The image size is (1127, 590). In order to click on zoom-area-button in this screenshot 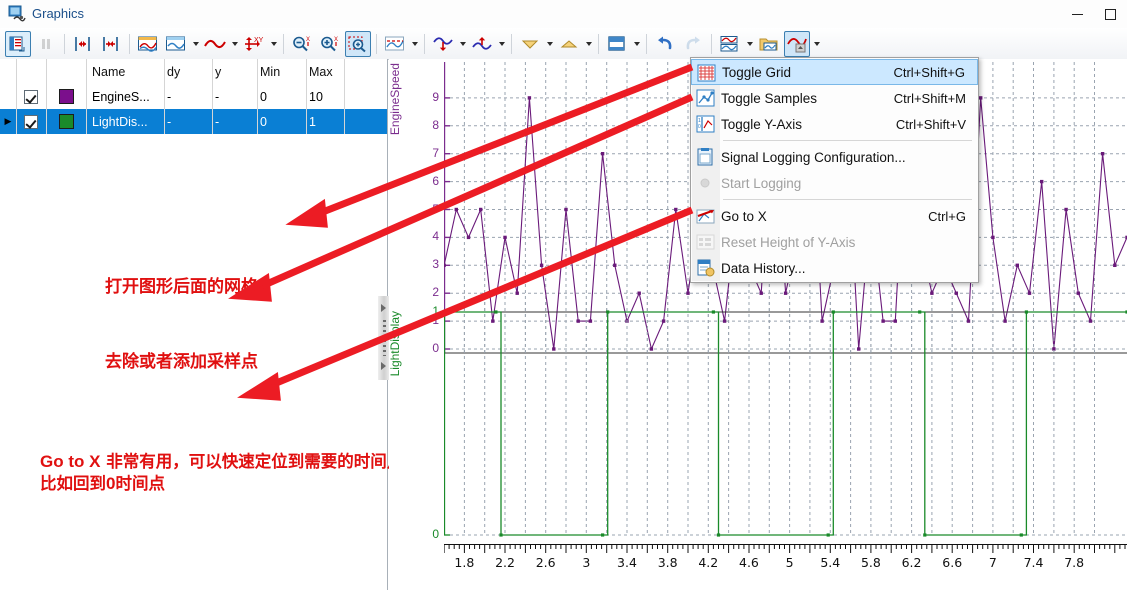, I will do `click(358, 43)`.